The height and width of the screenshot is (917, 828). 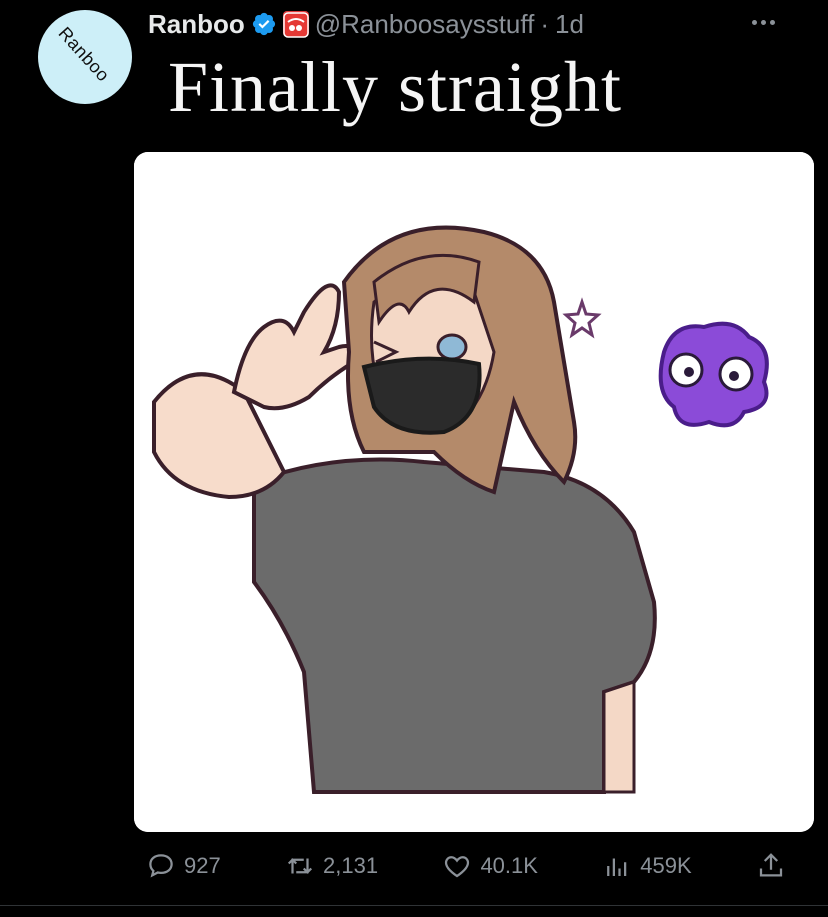 What do you see at coordinates (414, 905) in the screenshot?
I see `divider` at bounding box center [414, 905].